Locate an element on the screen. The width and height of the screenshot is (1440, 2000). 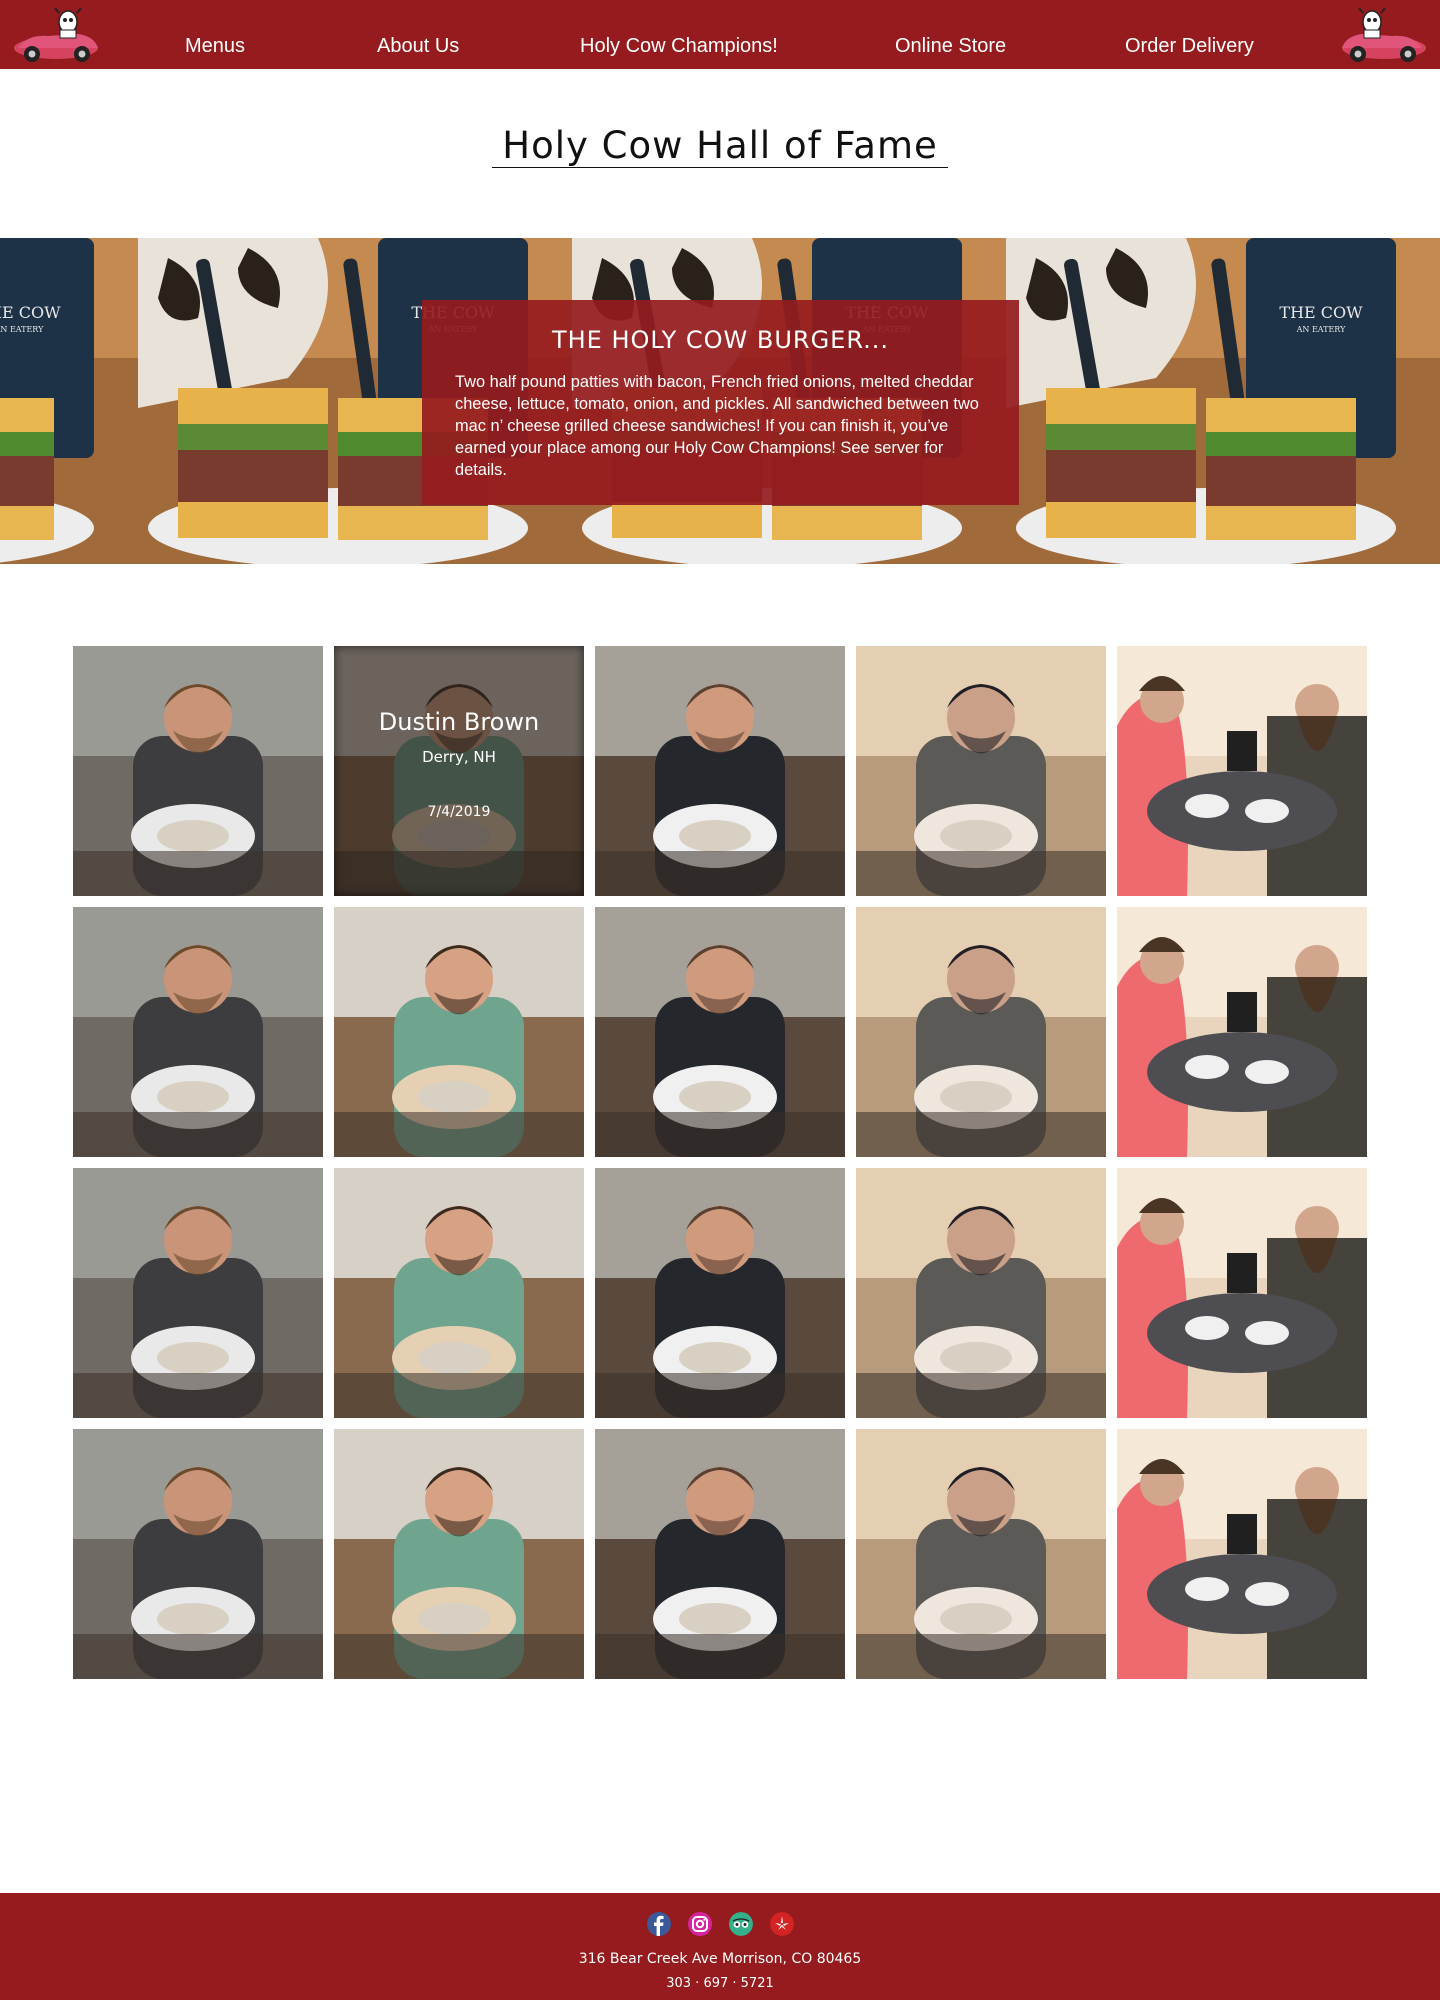
champion-location: Derry, NH is located at coordinates (459, 757).